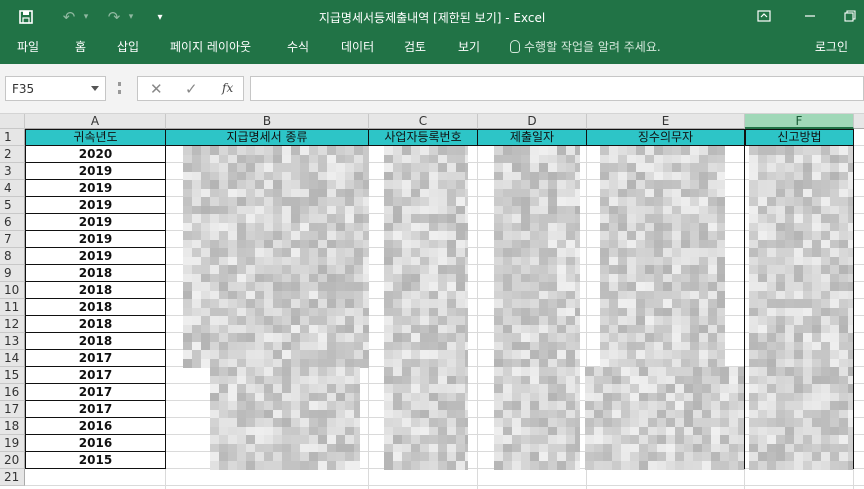  What do you see at coordinates (156, 89) in the screenshot?
I see `cancel-icon: ✕` at bounding box center [156, 89].